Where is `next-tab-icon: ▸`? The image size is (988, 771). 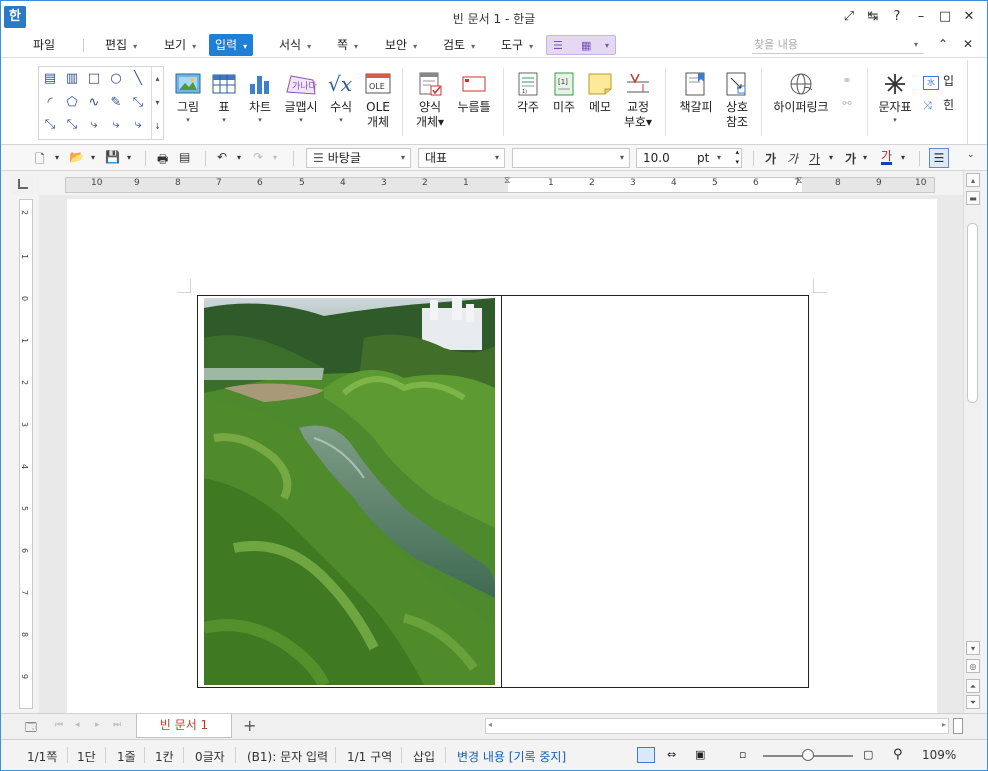
next-tab-icon: ▸ is located at coordinates (97, 725).